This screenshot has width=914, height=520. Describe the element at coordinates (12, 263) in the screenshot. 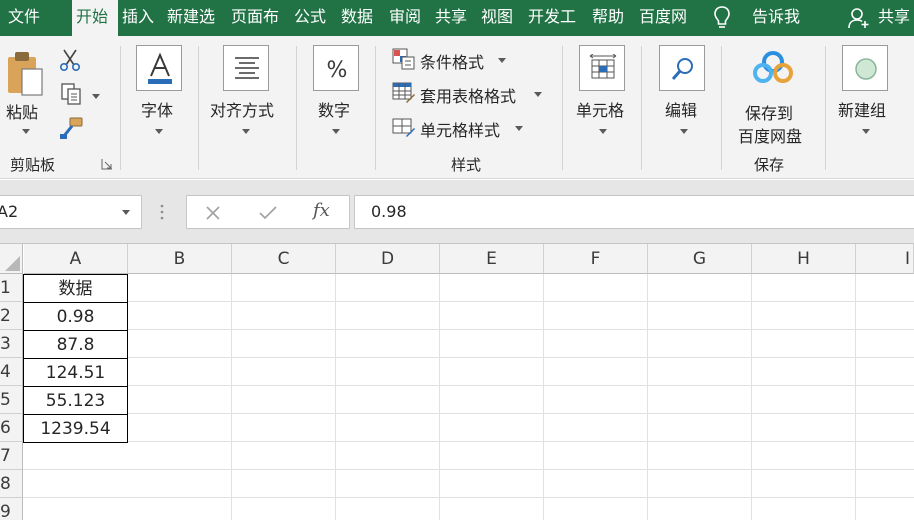

I see `select-all-triangle-icon` at that location.